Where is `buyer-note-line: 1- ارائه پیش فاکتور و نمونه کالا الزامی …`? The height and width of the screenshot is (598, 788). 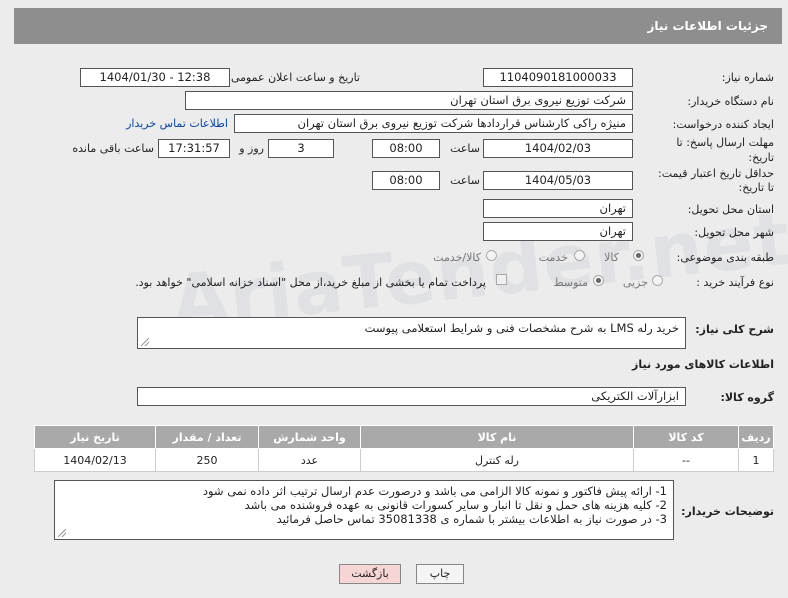 buyer-note-line: 1- ارائه پیش فاکتور و نمونه کالا الزامی … is located at coordinates (434, 491).